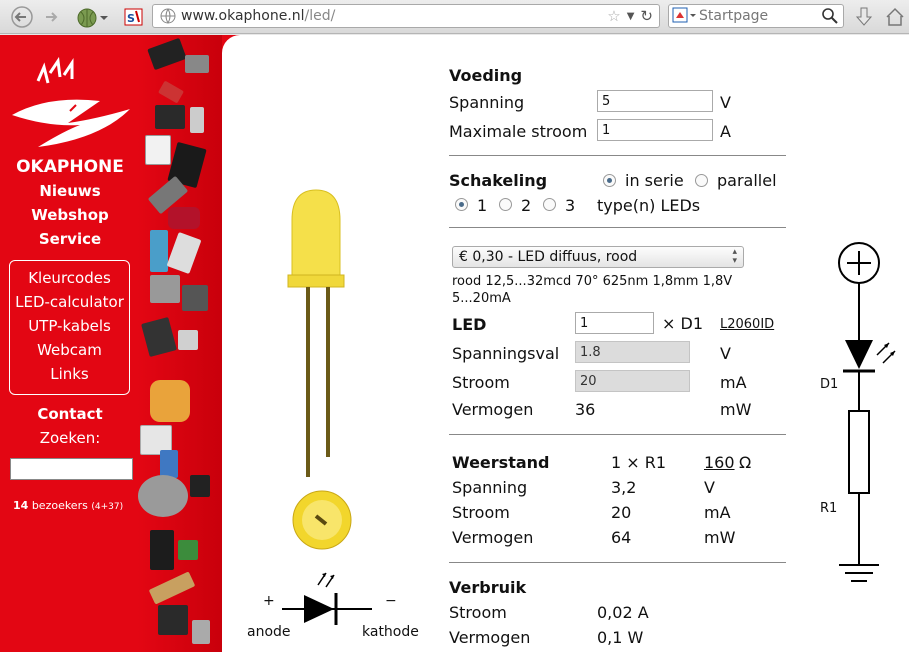 Image resolution: width=909 pixels, height=652 pixels. What do you see at coordinates (482, 205) in the screenshot?
I see `count-1-label: 1` at bounding box center [482, 205].